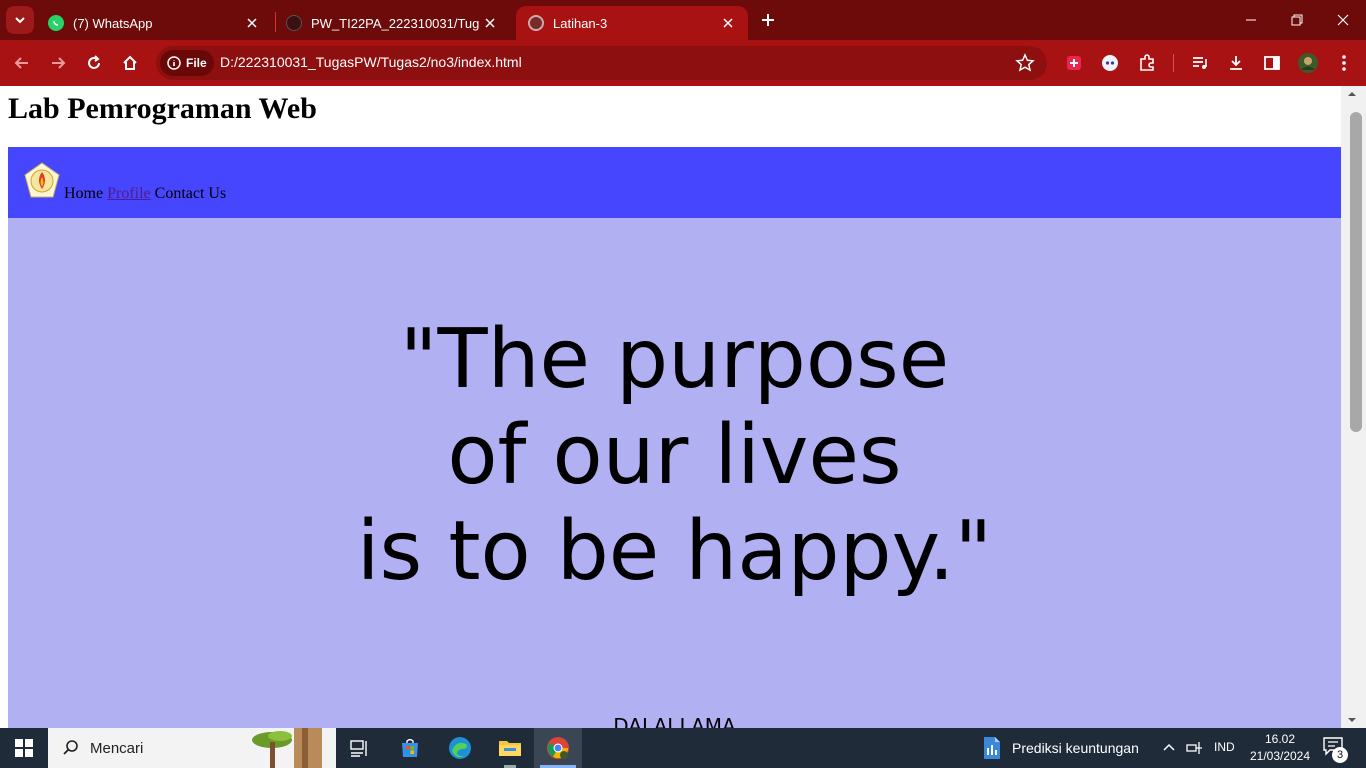 The height and width of the screenshot is (768, 1366). I want to click on minimize-button, so click(1251, 20).